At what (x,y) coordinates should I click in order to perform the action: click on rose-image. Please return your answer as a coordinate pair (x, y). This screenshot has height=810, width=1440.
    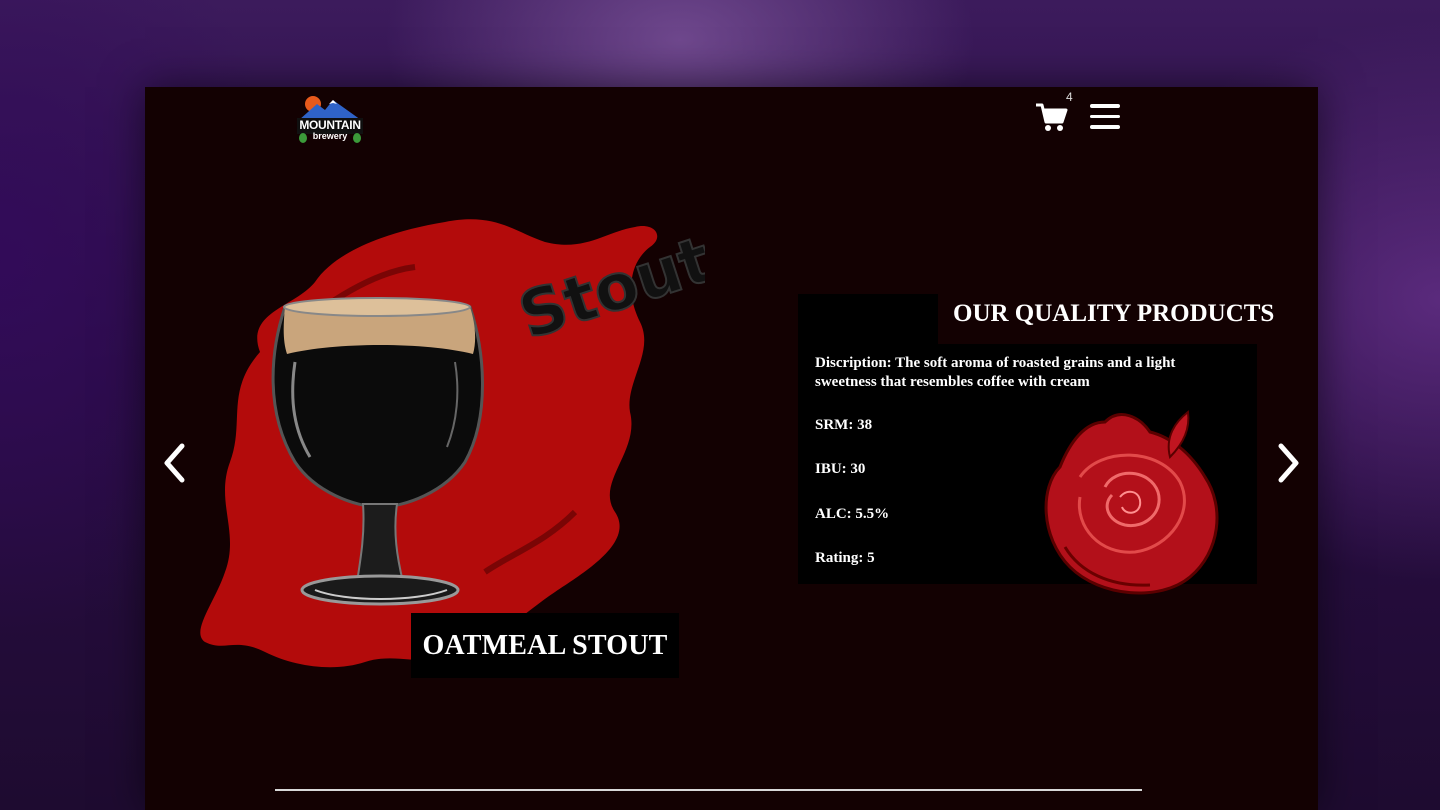
    Looking at the image, I should click on (1125, 502).